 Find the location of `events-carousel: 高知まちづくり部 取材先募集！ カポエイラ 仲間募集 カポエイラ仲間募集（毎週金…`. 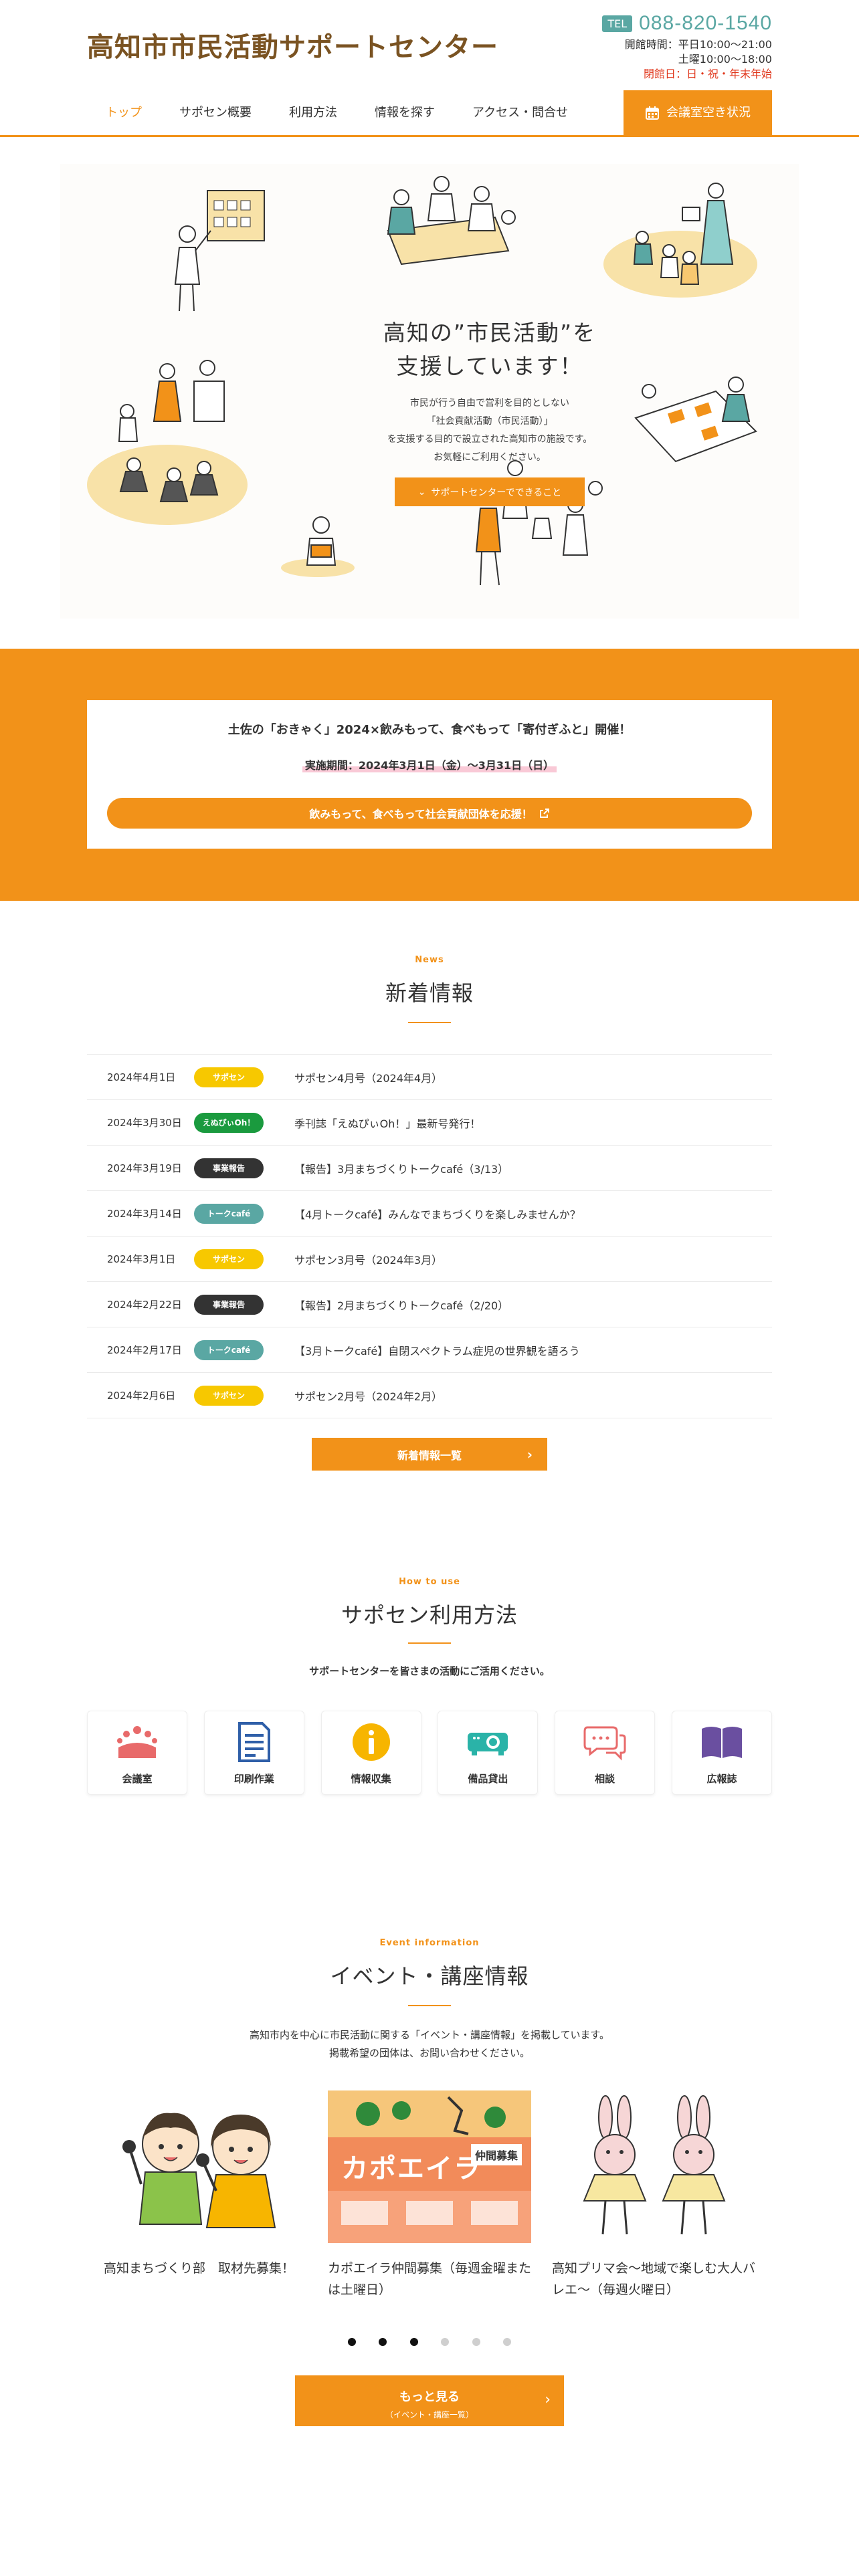

events-carousel: 高知まちづくり部 取材先募集！ カポエイラ 仲間募集 カポエイラ仲間募集（毎週金… is located at coordinates (429, 2195).